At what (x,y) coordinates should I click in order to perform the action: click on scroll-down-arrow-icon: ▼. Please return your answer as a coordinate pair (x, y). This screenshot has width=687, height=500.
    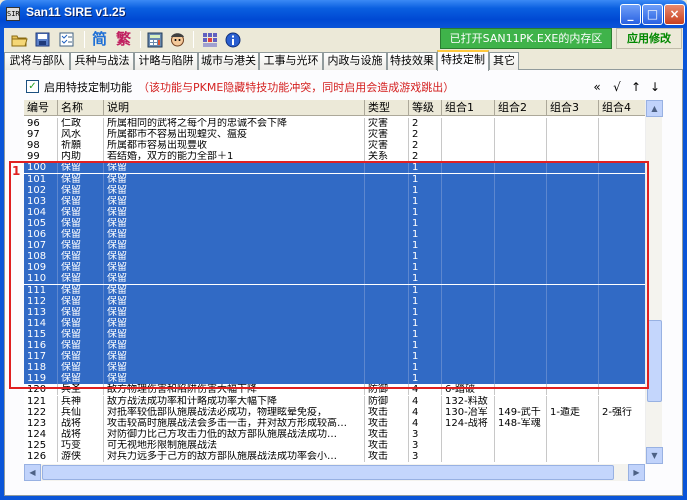
    Looking at the image, I should click on (654, 455).